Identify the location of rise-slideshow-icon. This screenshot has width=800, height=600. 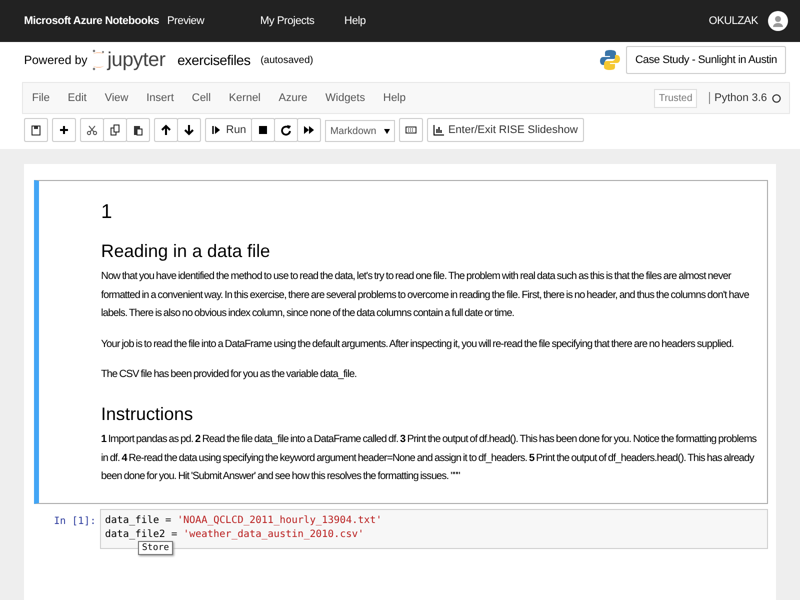
(439, 130).